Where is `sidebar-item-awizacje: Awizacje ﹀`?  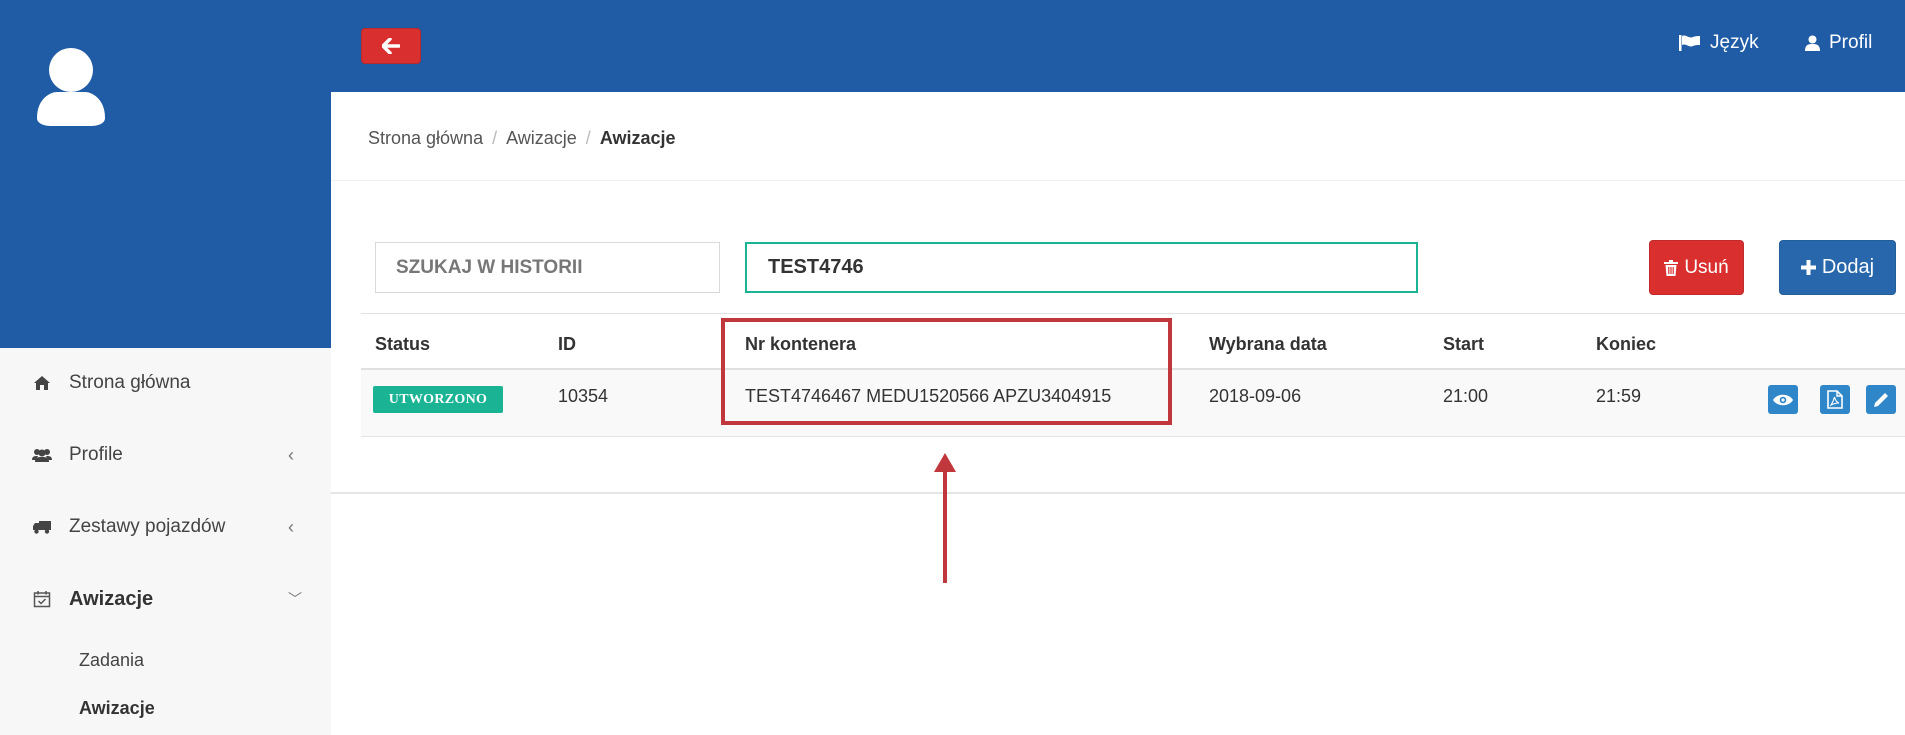 sidebar-item-awizacje: Awizacje ﹀ is located at coordinates (165, 599).